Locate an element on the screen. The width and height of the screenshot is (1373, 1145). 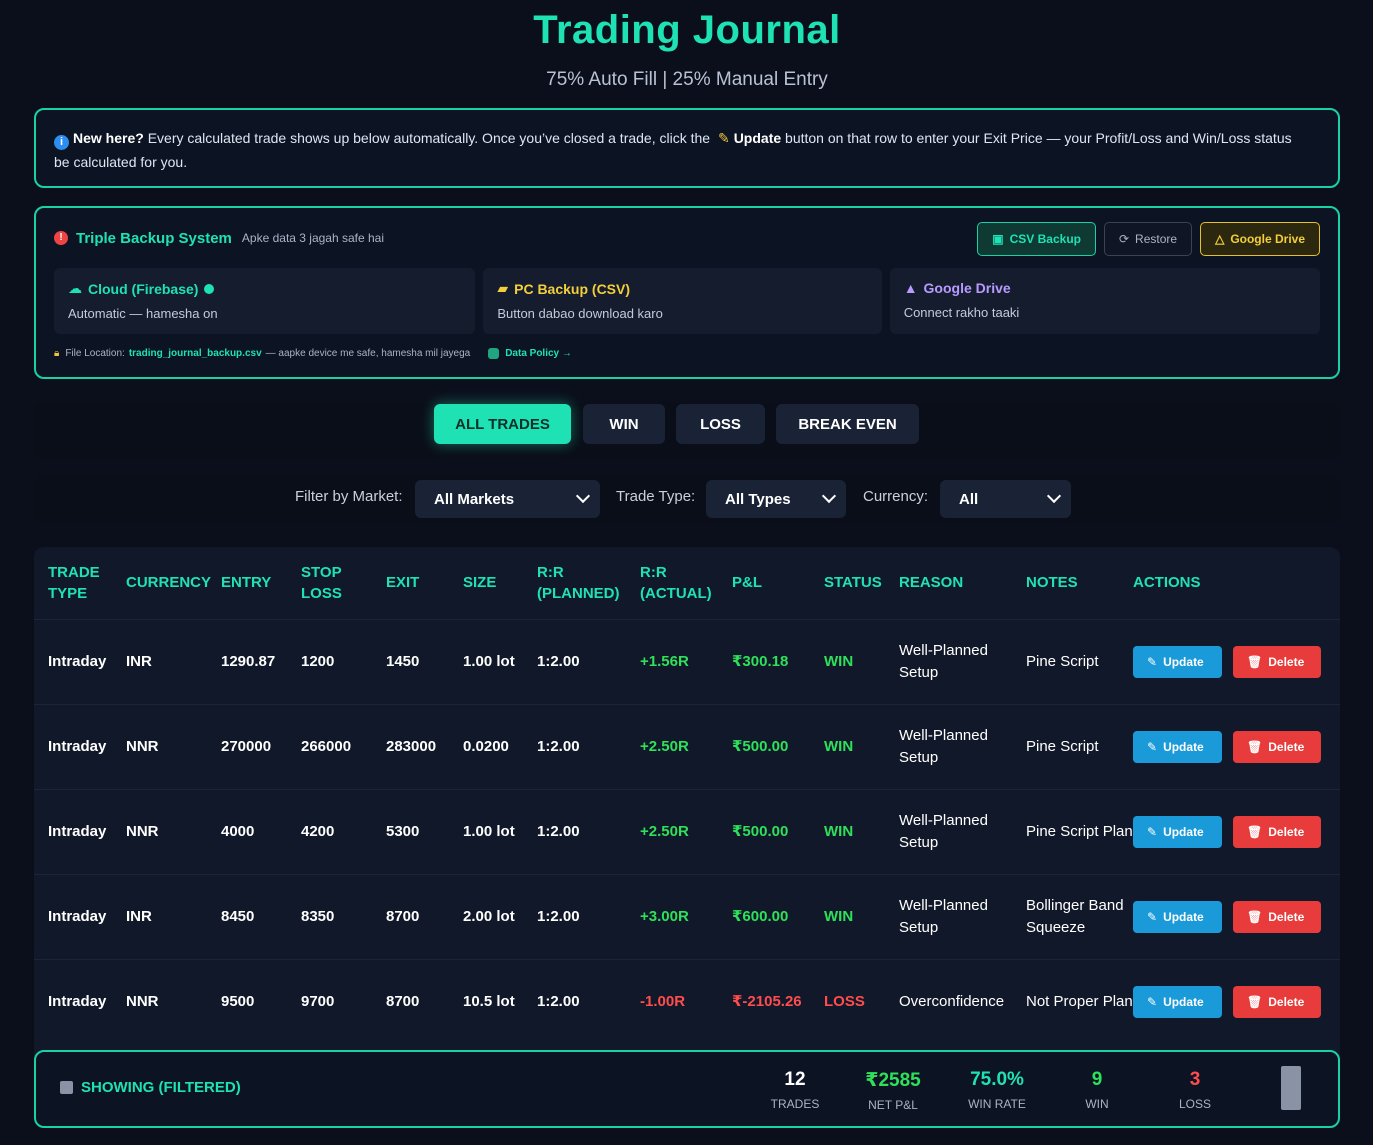
google-drive-button: △ Google Drive is located at coordinates (1260, 239).